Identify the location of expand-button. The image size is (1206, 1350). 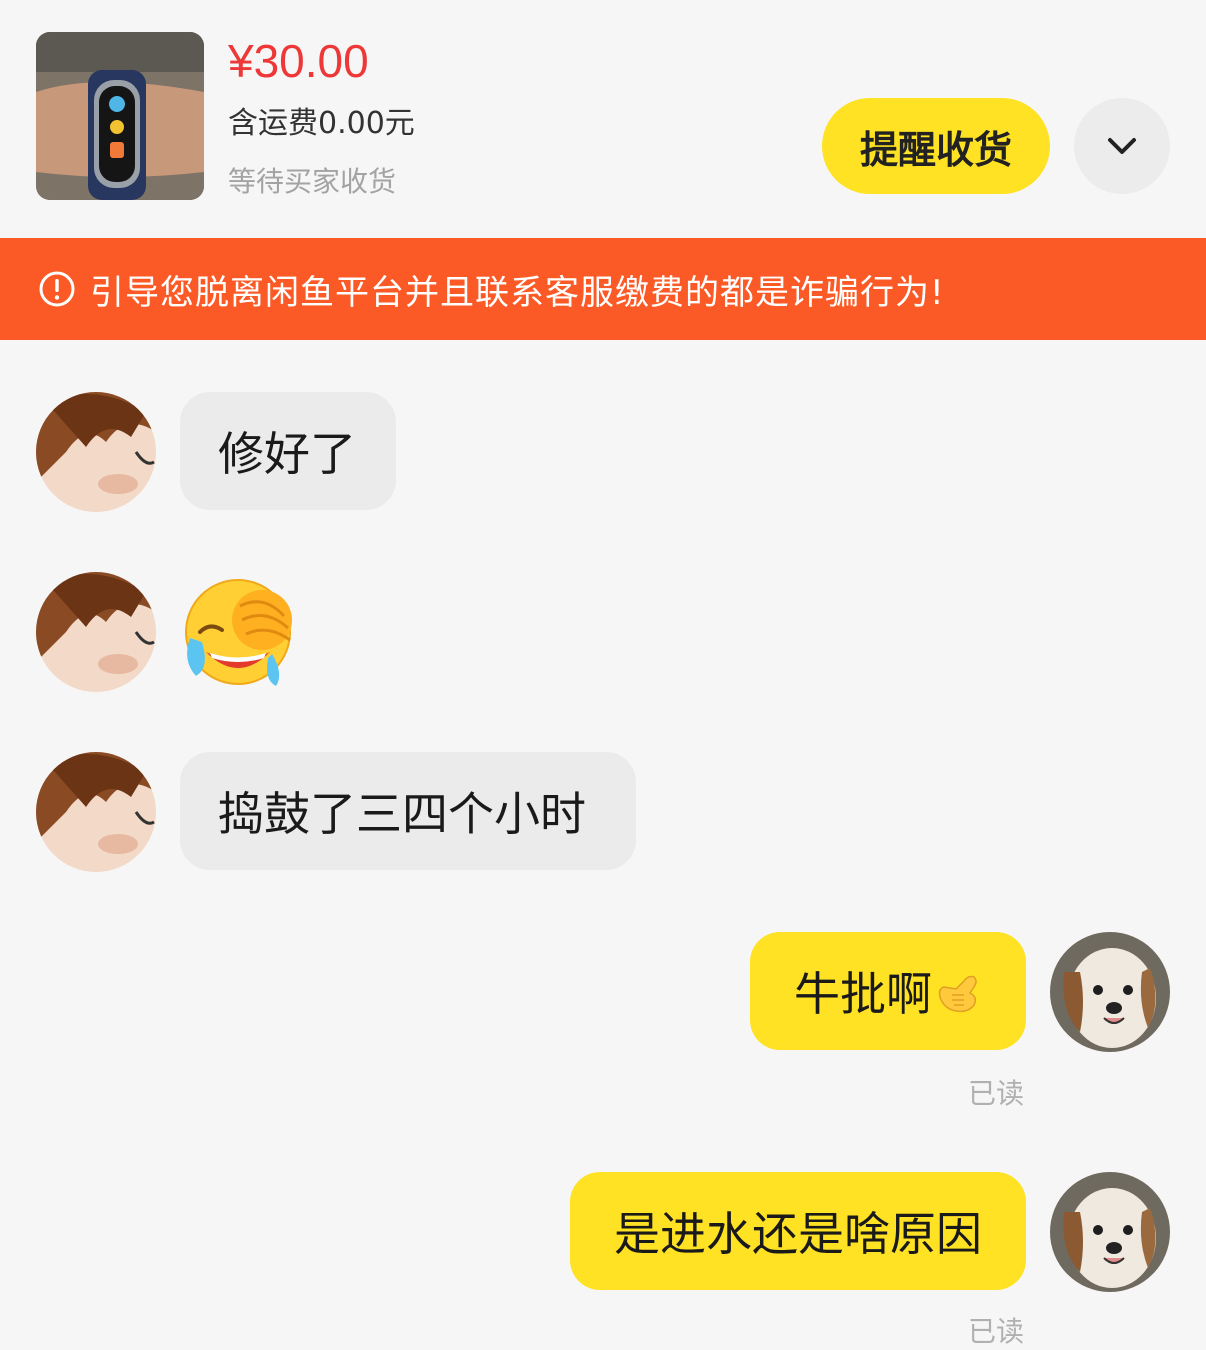
(1122, 146).